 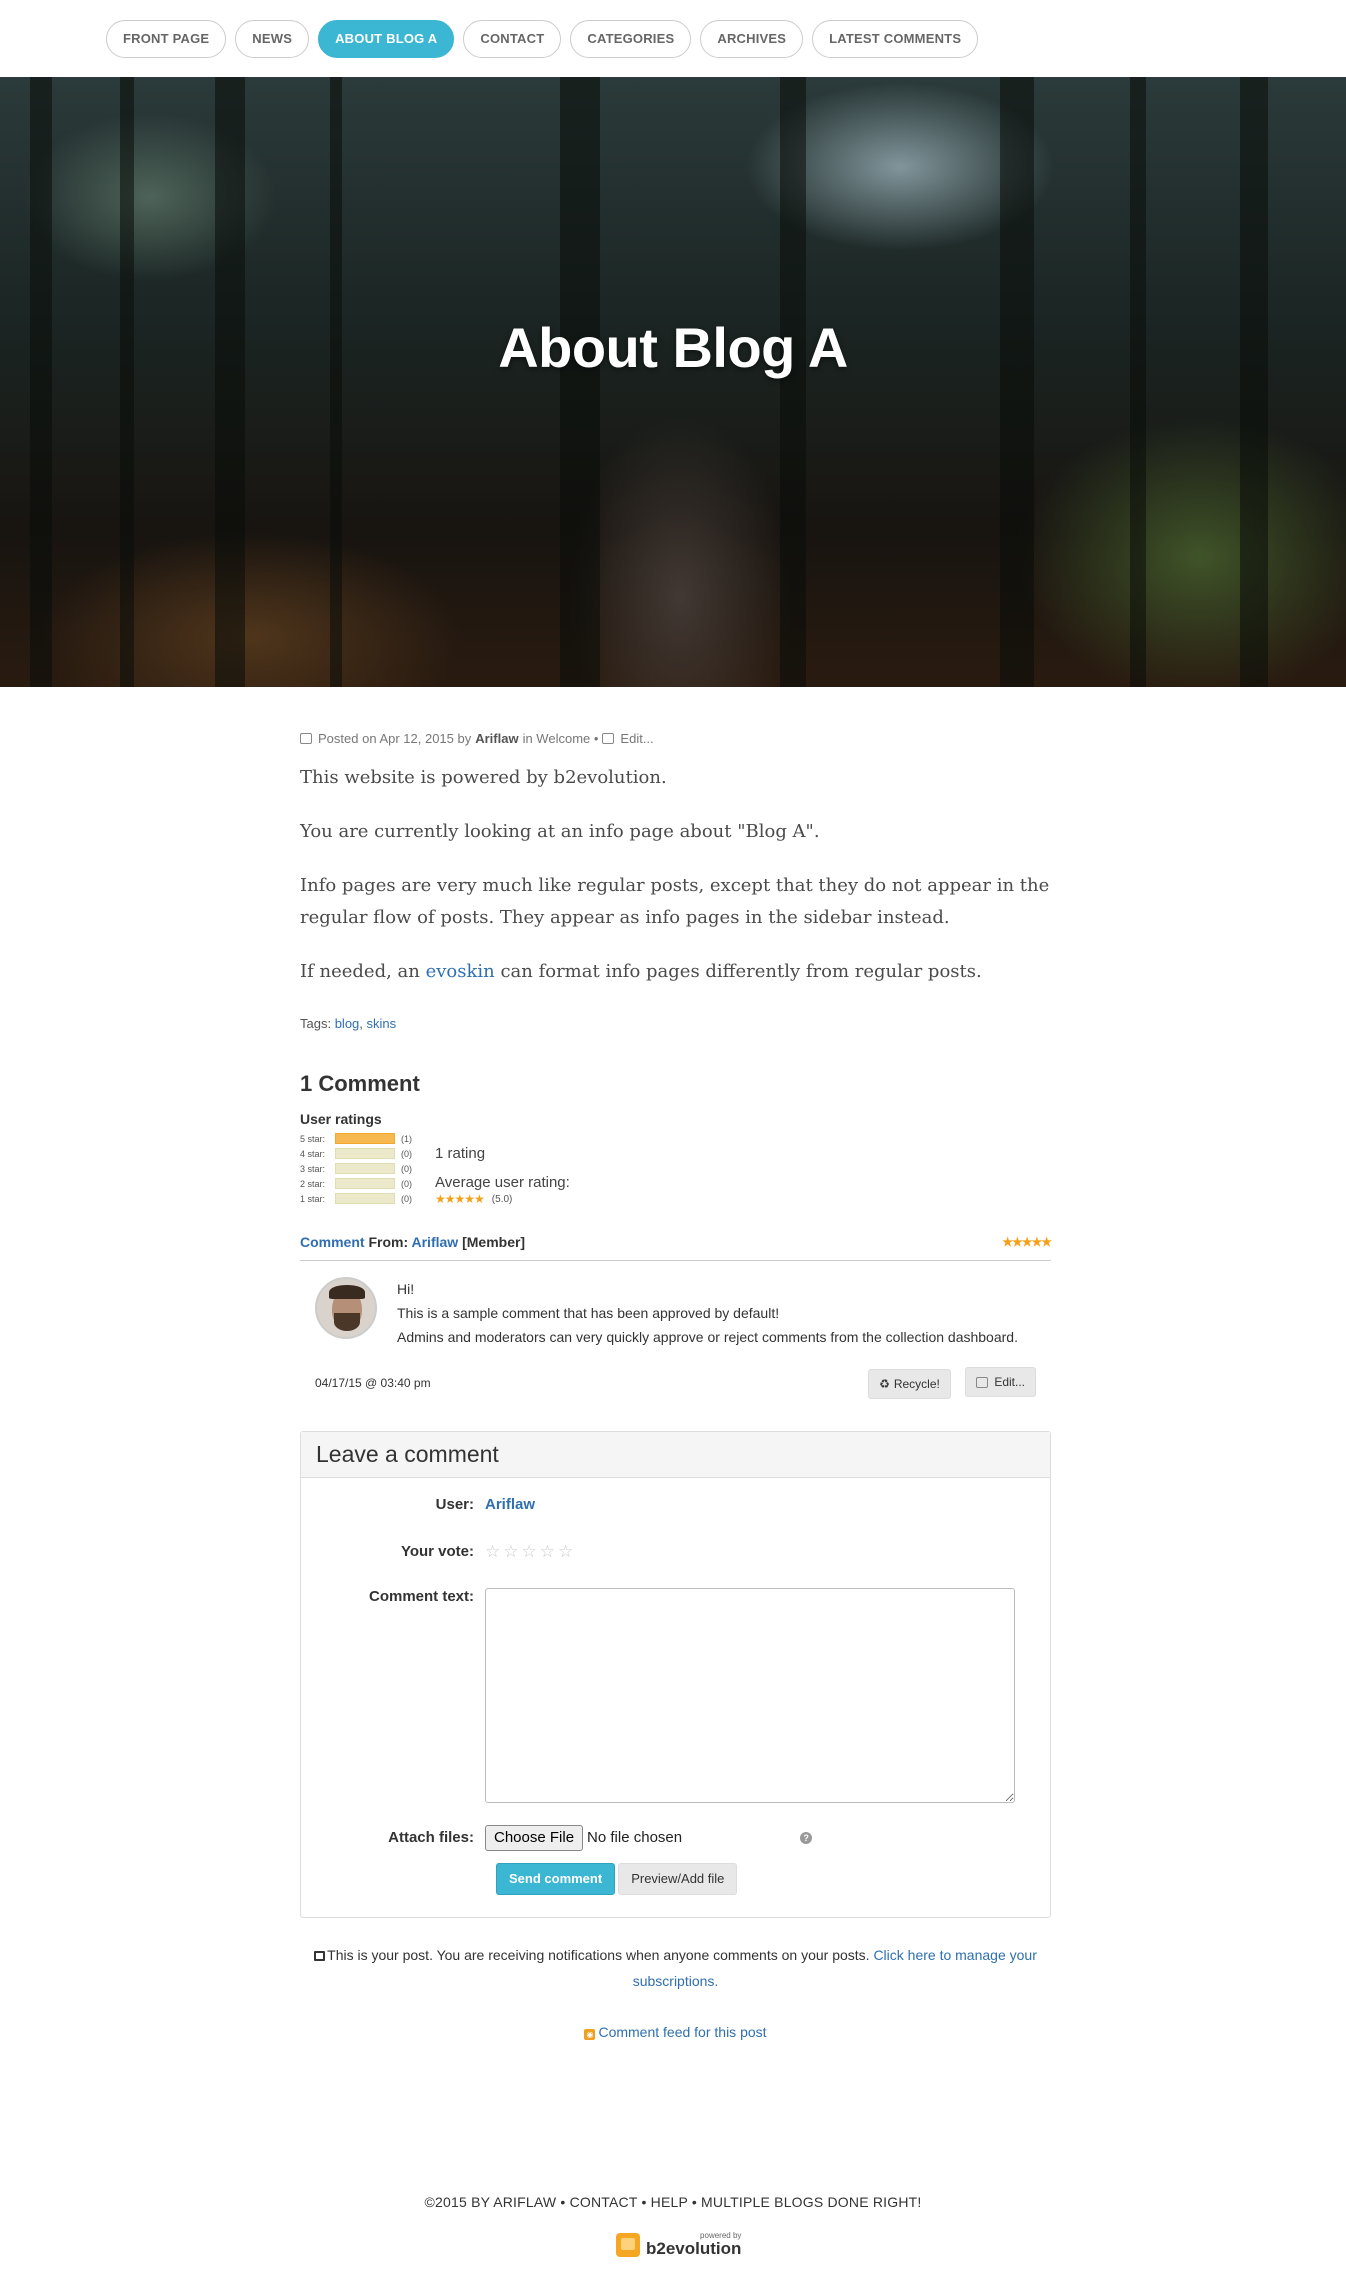 What do you see at coordinates (884, 1383) in the screenshot?
I see `recycle-icon: ♻` at bounding box center [884, 1383].